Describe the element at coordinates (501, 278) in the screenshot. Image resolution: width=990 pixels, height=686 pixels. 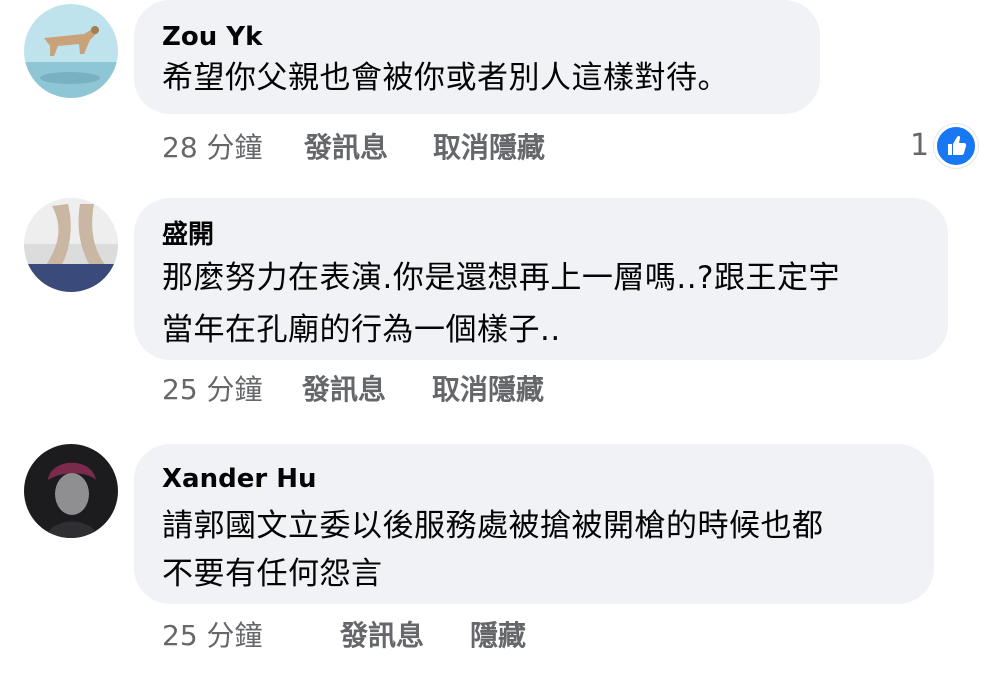
I see `comment-text: 那麼努力在表演.你是還想再上一層嗎..?跟王定宇` at that location.